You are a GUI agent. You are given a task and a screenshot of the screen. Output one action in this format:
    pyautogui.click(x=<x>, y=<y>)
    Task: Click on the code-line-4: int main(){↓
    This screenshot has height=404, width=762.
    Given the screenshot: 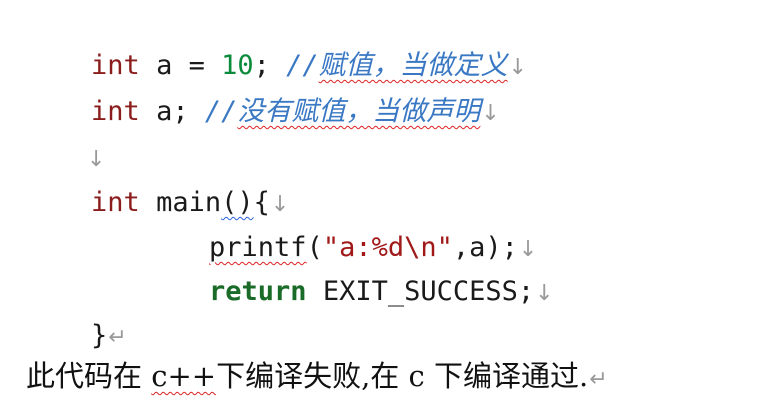 What is the action you would take?
    pyautogui.click(x=157, y=180)
    